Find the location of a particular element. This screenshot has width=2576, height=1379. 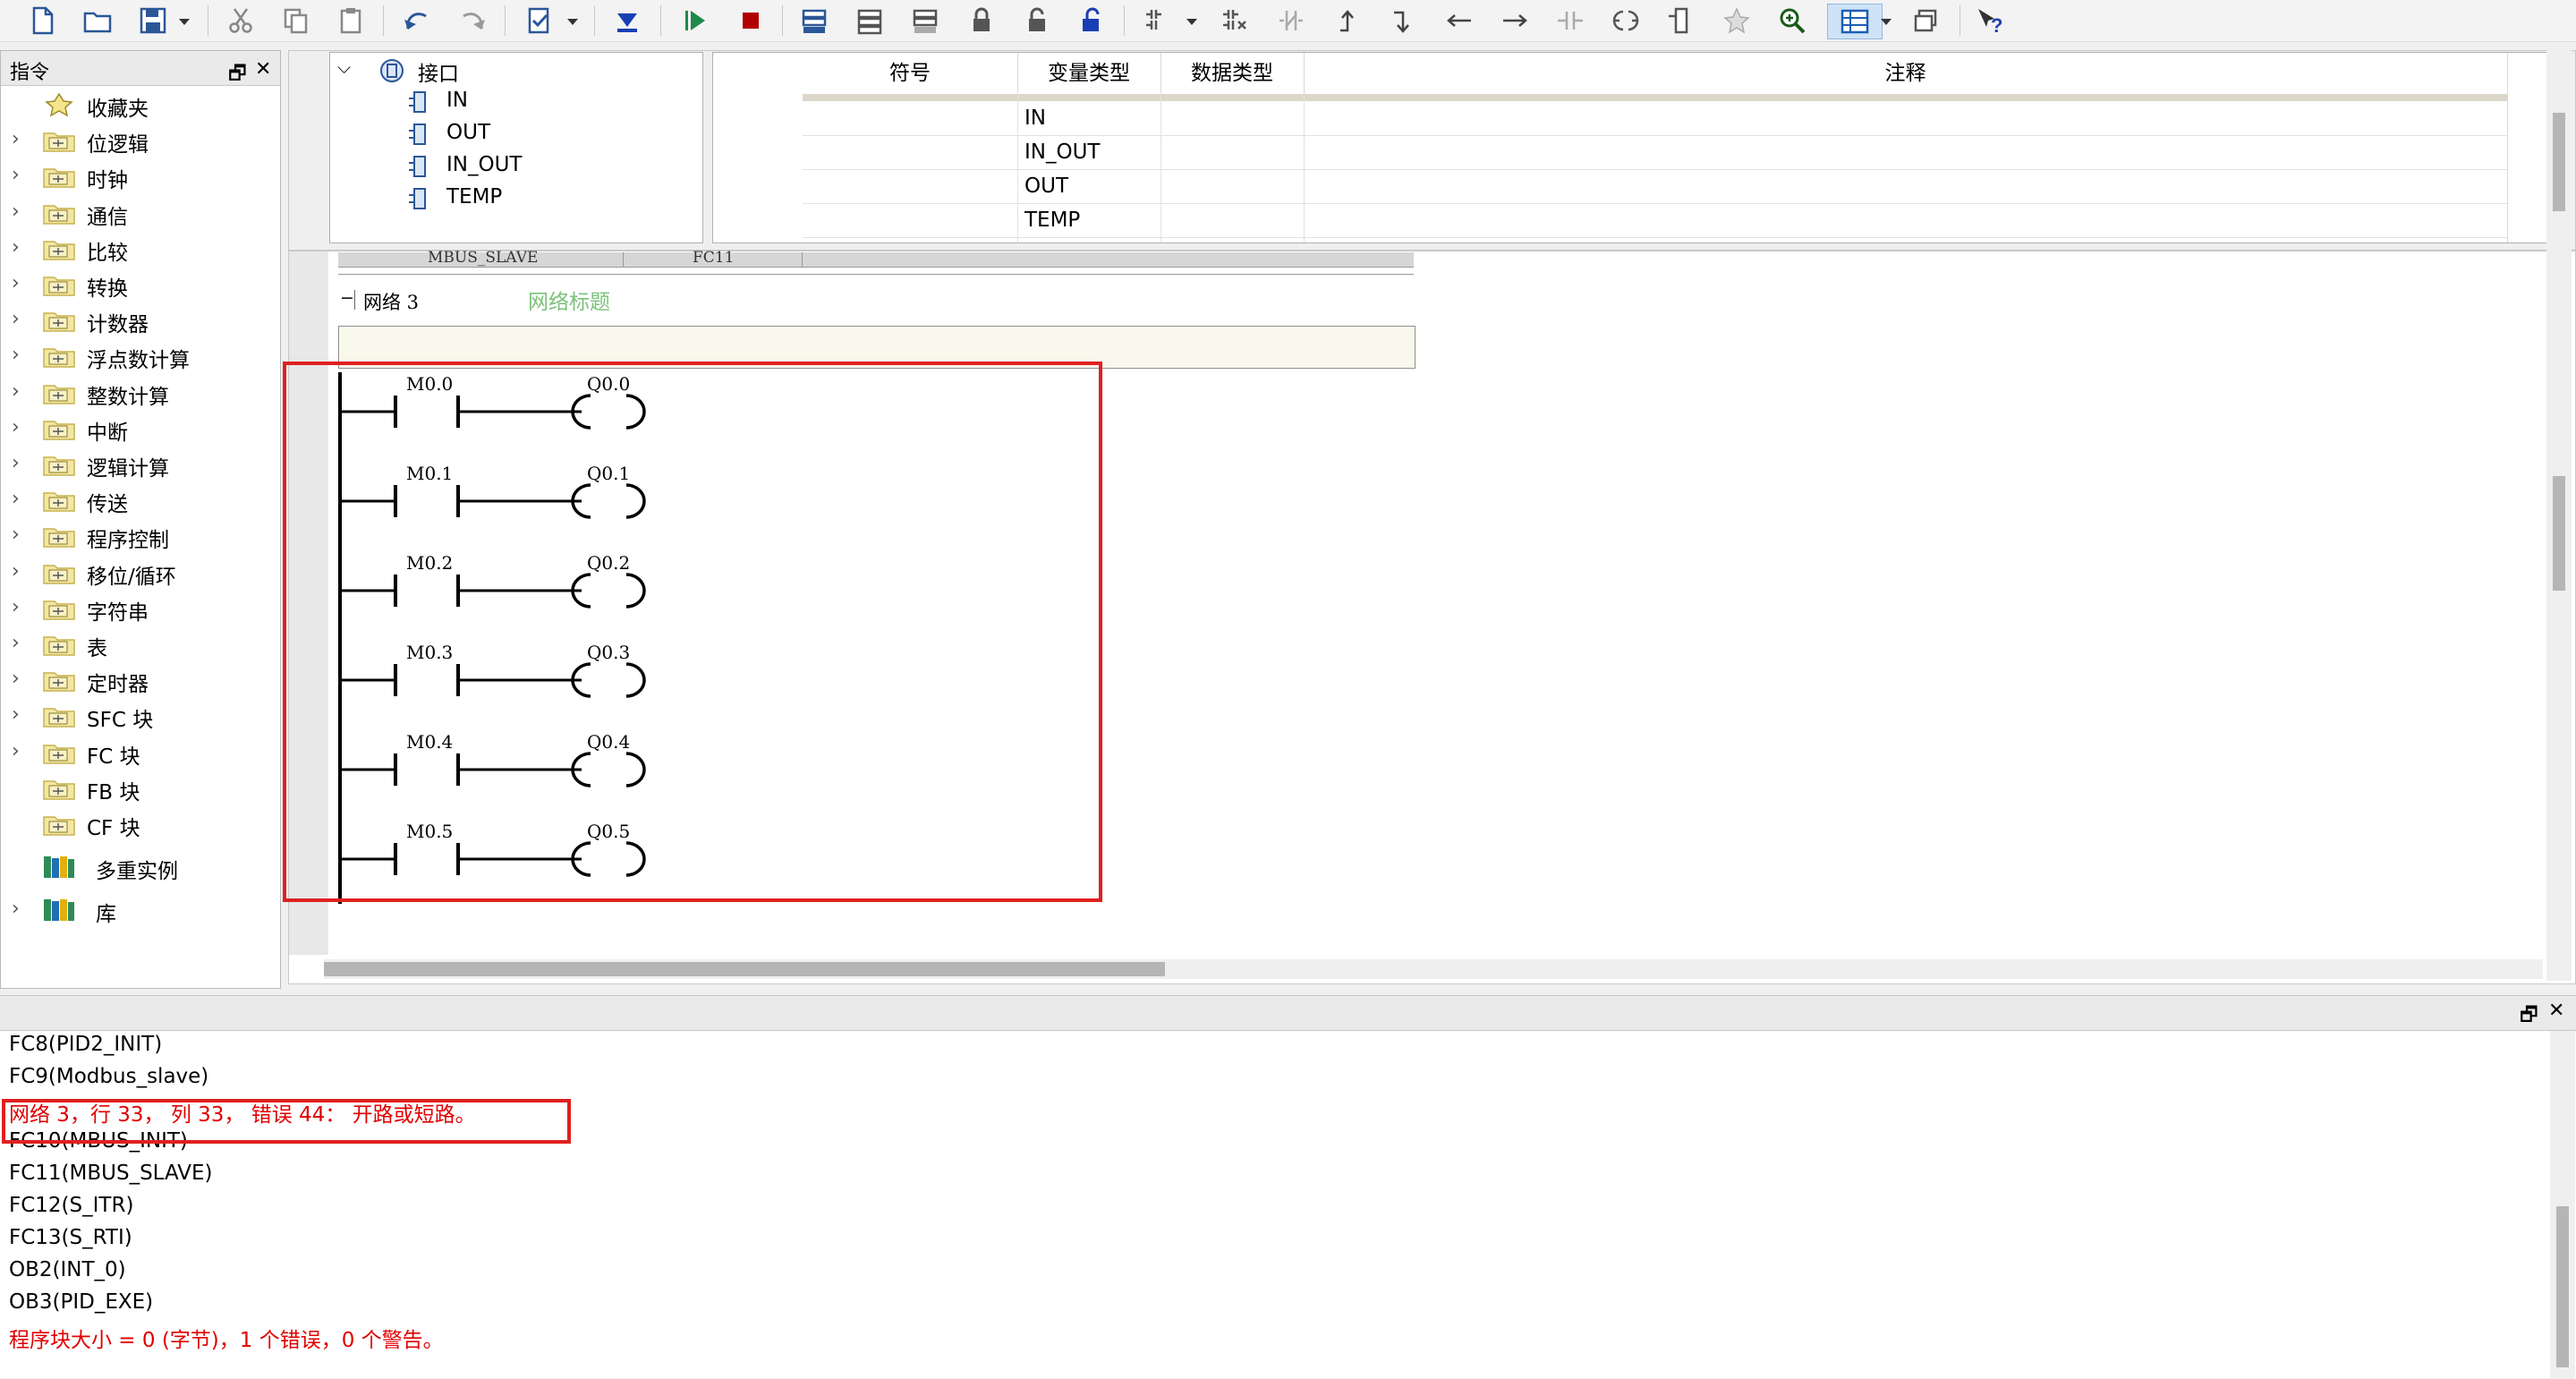

save-dropdown-icon is located at coordinates (184, 21).